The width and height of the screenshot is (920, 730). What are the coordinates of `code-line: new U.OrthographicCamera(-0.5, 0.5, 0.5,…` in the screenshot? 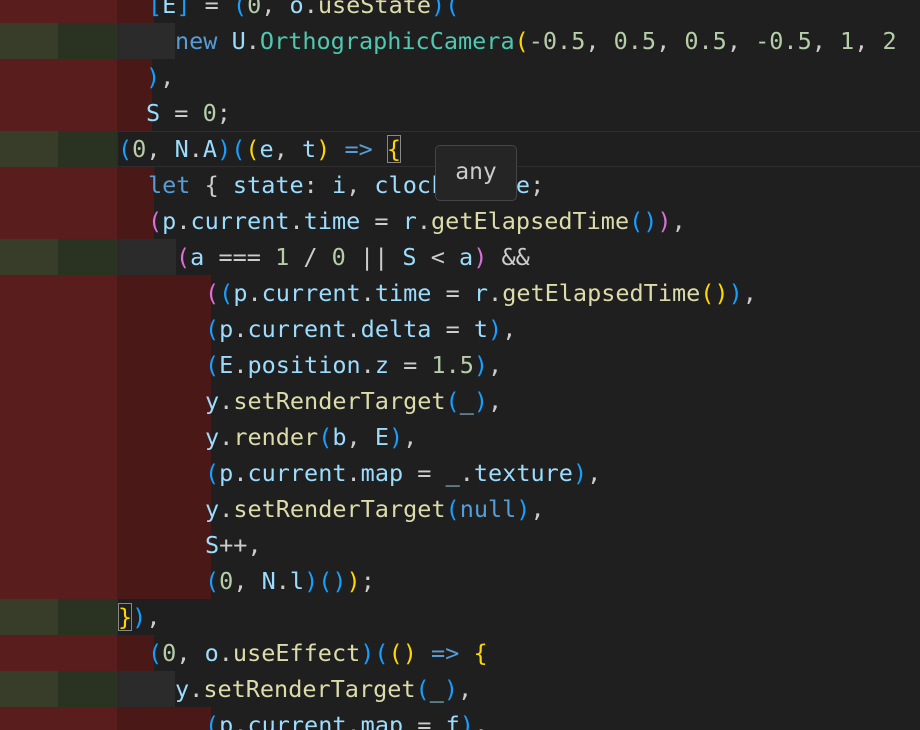 It's located at (460, 41).